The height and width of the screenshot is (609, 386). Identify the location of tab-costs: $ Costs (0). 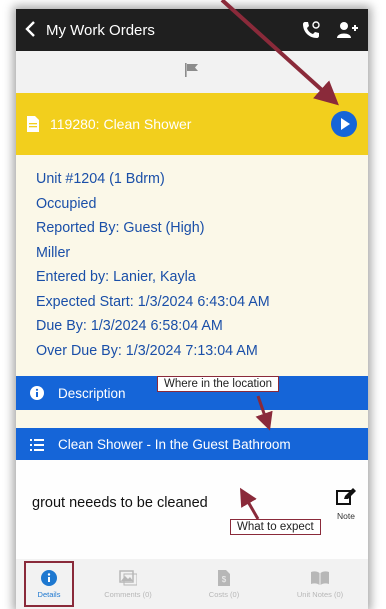
(224, 584).